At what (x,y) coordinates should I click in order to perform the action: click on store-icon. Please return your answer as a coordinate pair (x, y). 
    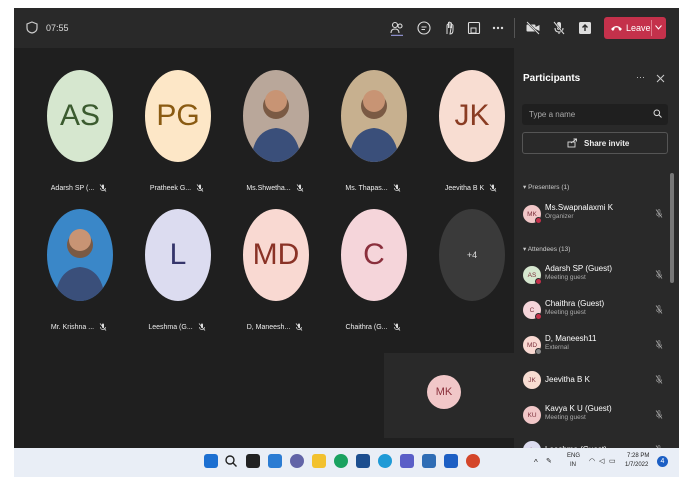
    Looking at the image, I should click on (363, 461).